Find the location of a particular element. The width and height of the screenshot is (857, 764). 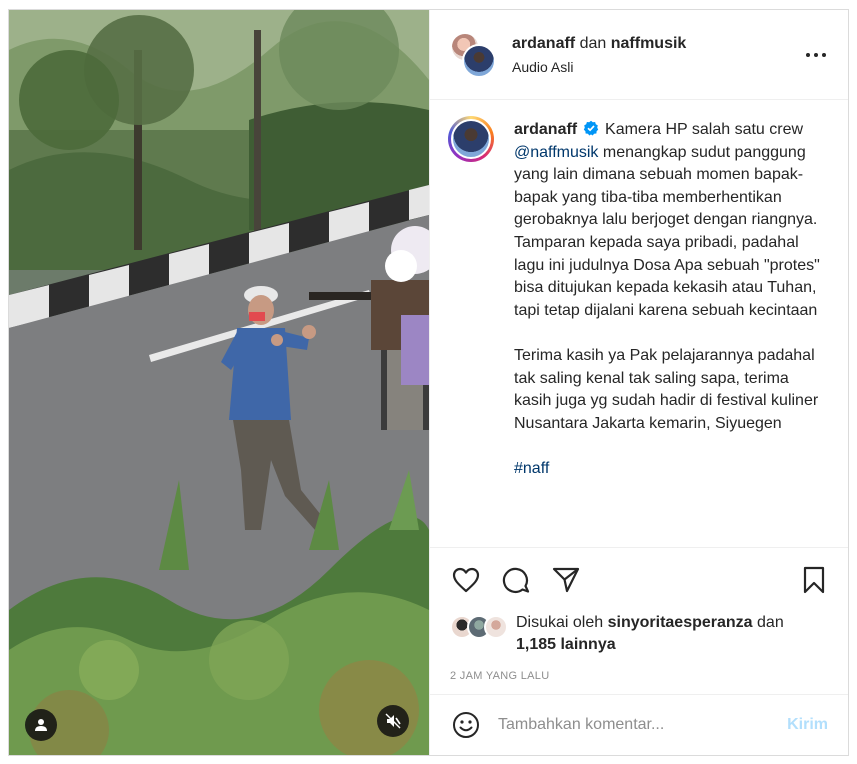

likes-count-link: 1,185 lainnya is located at coordinates (566, 644).